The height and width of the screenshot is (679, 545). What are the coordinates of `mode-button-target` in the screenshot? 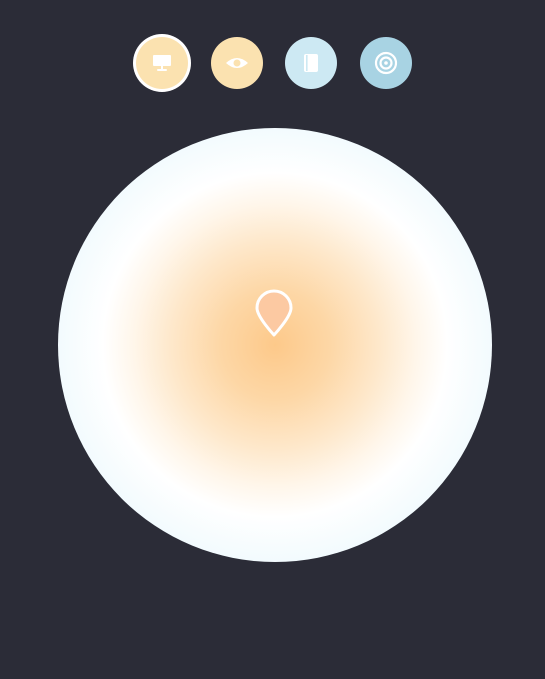 It's located at (386, 63).